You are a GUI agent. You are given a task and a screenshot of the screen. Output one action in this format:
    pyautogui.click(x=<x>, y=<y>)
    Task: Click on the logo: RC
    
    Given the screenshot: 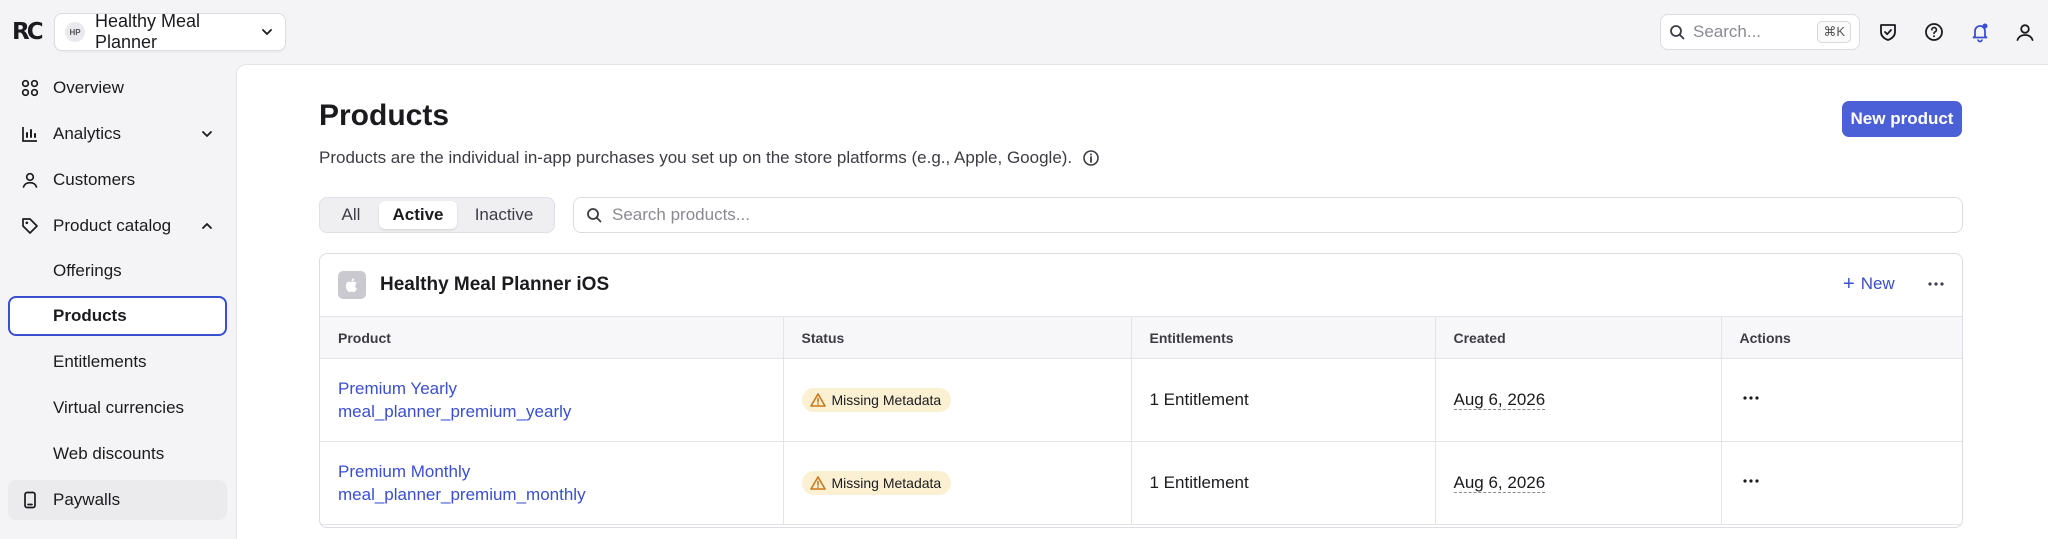 What is the action you would take?
    pyautogui.click(x=28, y=32)
    